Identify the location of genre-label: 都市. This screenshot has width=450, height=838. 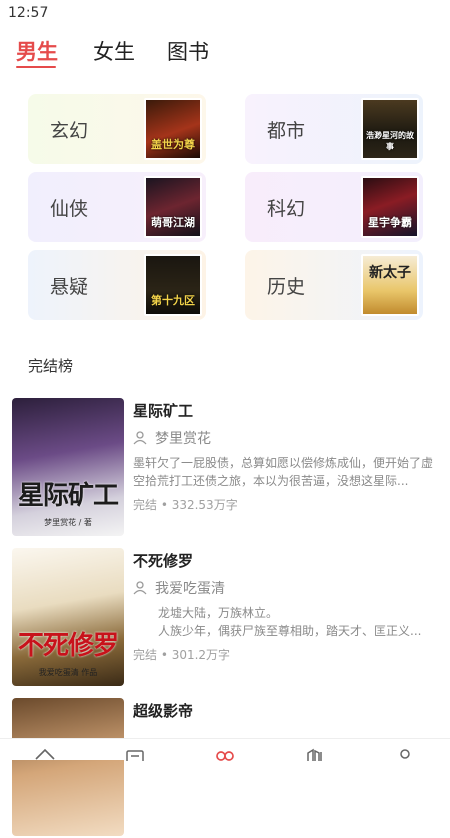
(286, 131).